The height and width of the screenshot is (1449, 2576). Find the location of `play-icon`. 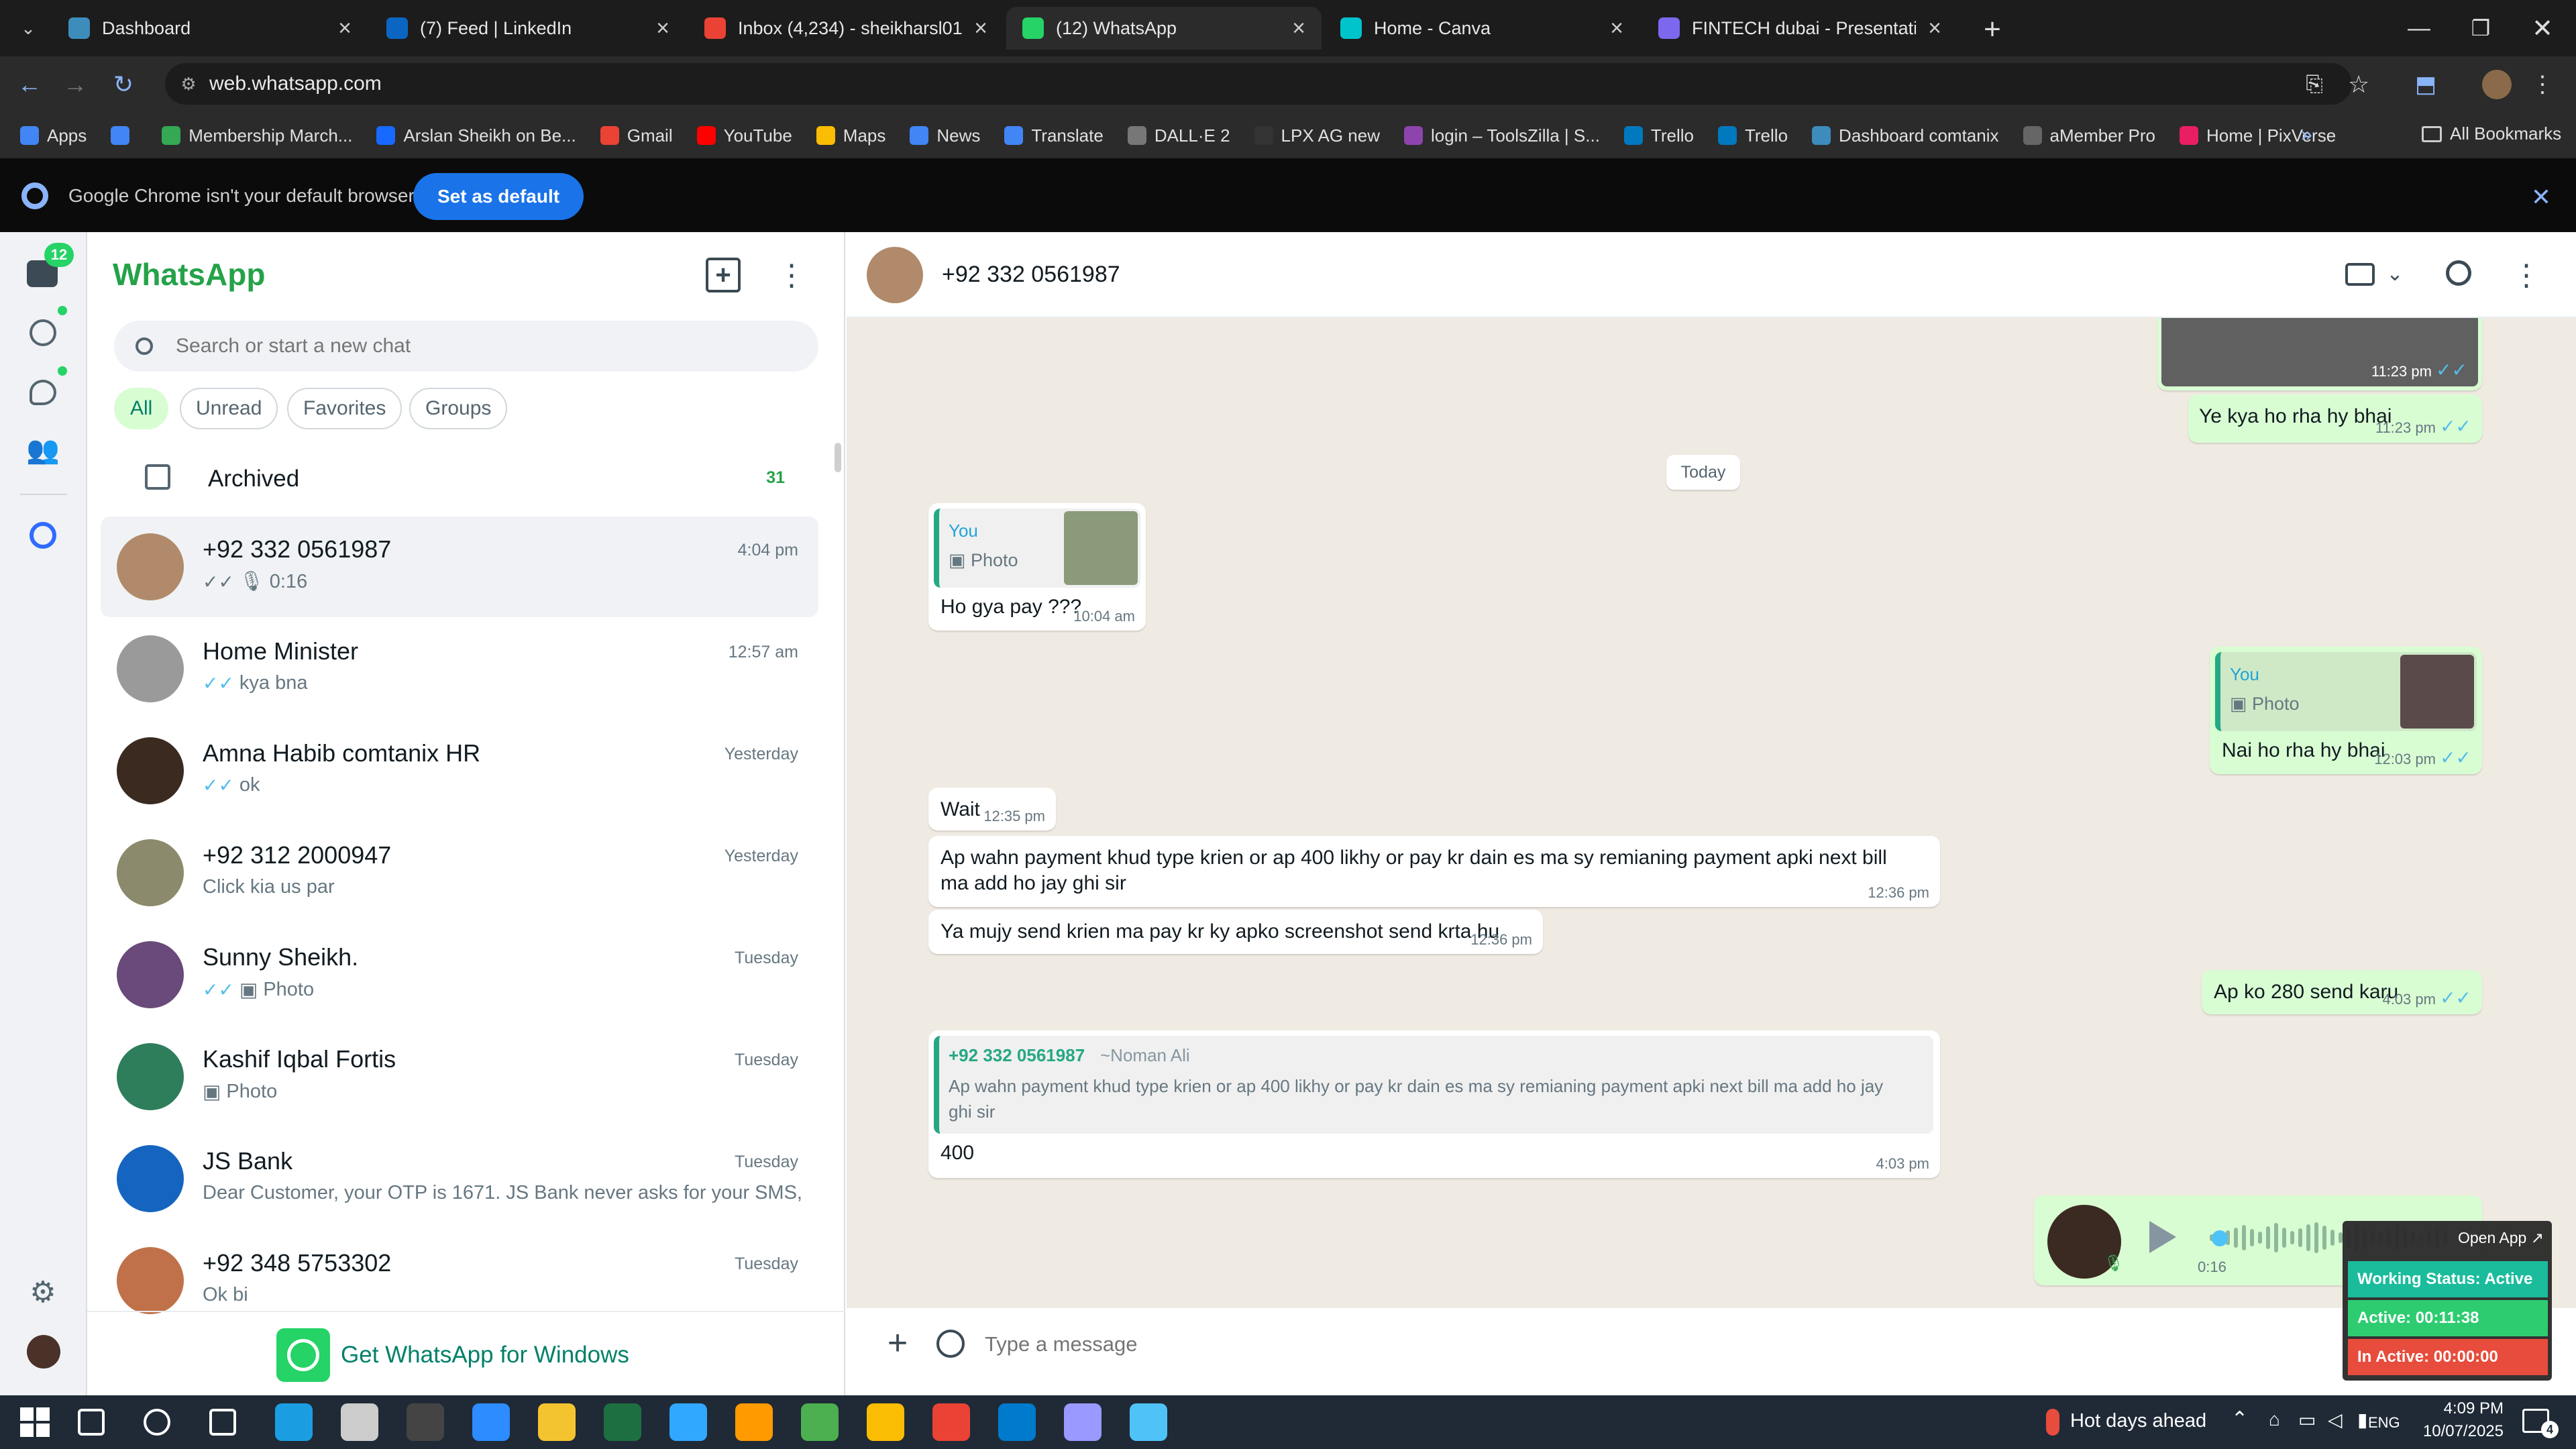

play-icon is located at coordinates (2162, 1237).